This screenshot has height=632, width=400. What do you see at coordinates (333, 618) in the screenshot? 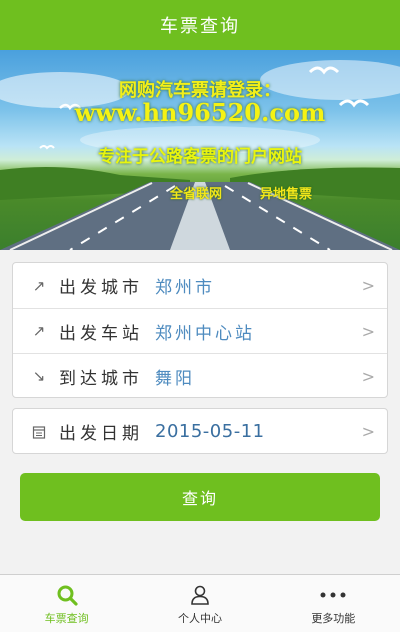
I see `tab-label: 更多功能` at bounding box center [333, 618].